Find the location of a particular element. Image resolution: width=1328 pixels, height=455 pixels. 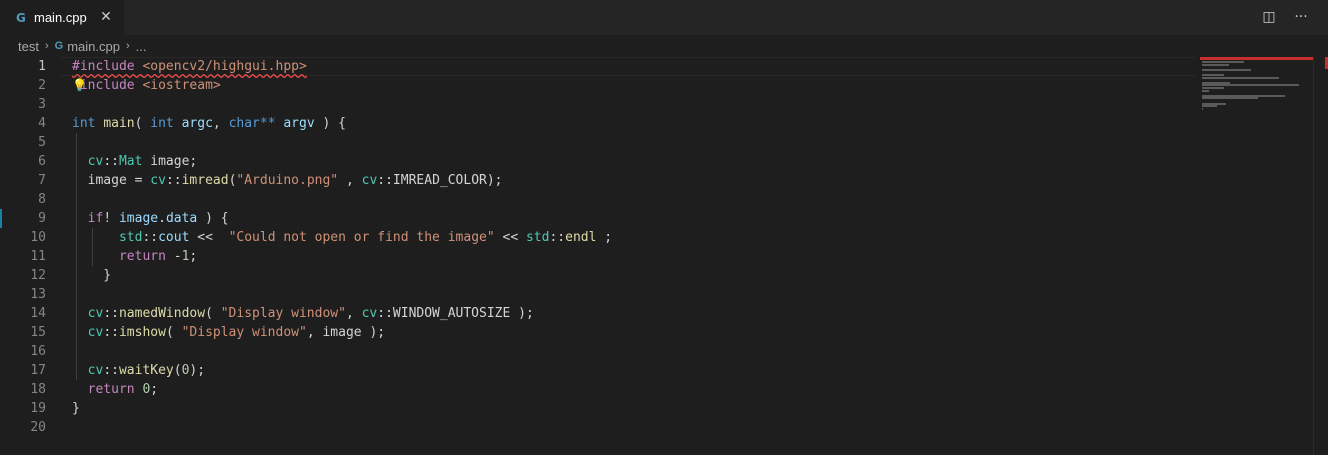

code-token: "Could not open or find the image" is located at coordinates (361, 237).